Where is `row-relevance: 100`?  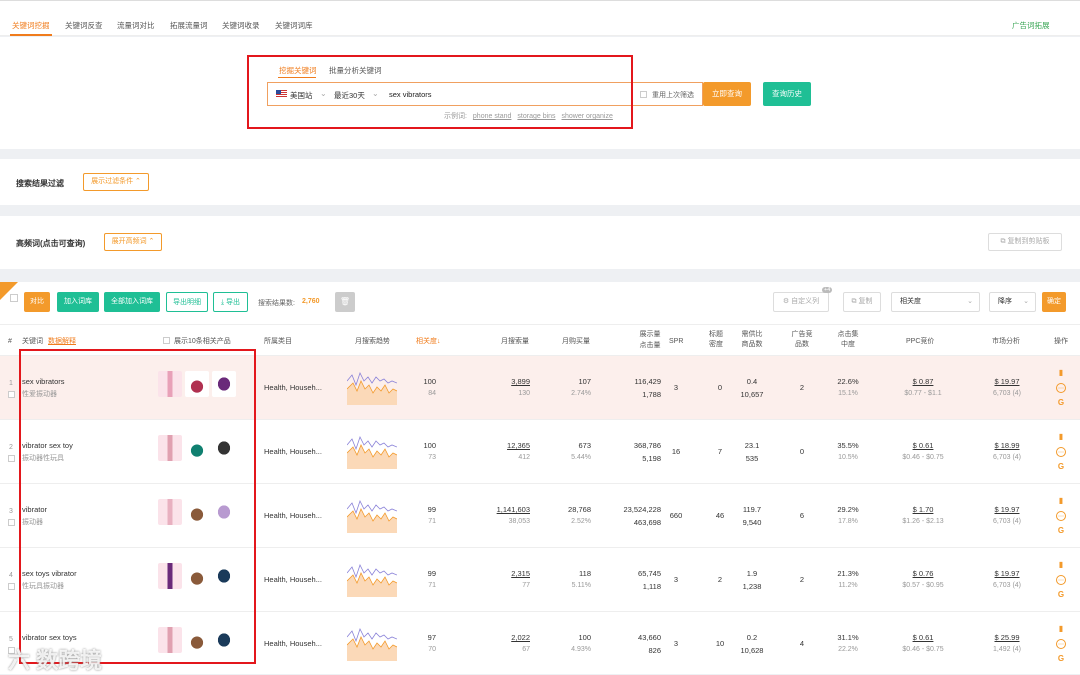
row-relevance: 100 is located at coordinates (429, 381).